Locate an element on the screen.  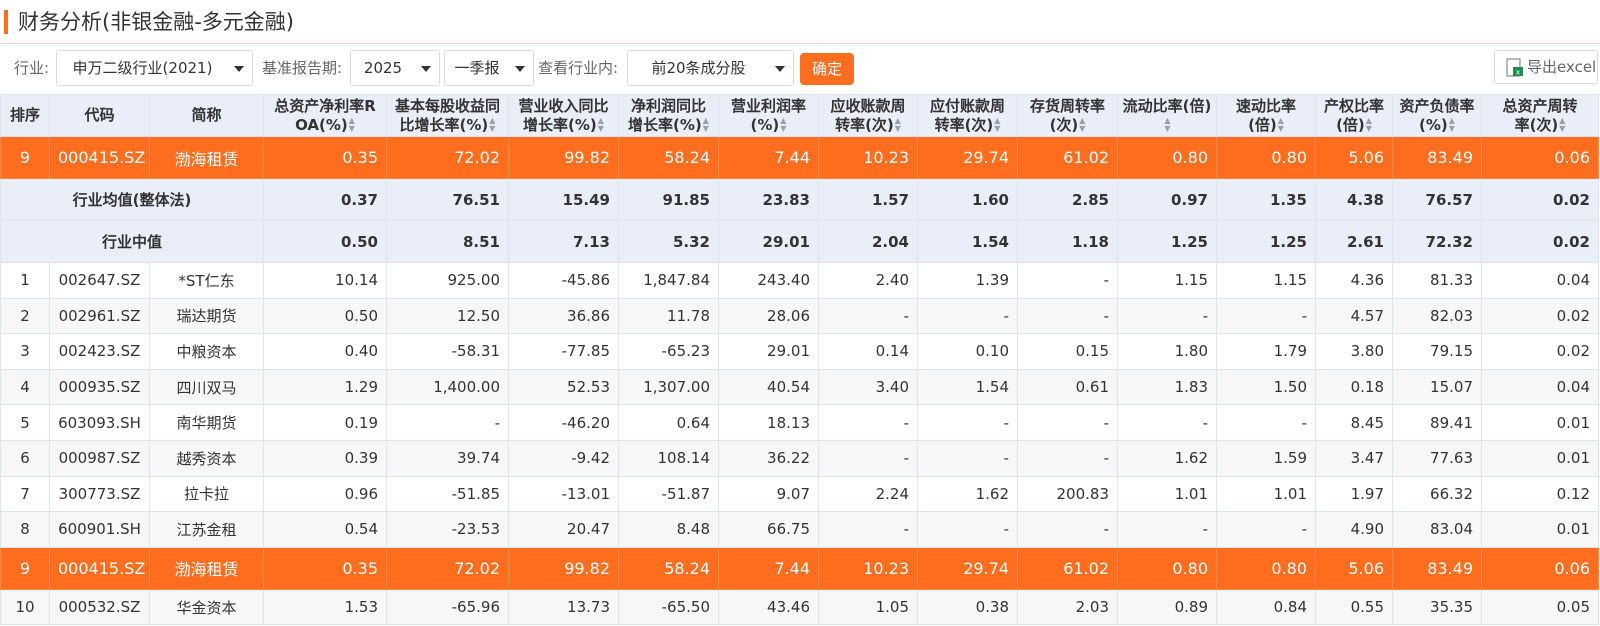
value-cell: 58.24 is located at coordinates (668, 568).